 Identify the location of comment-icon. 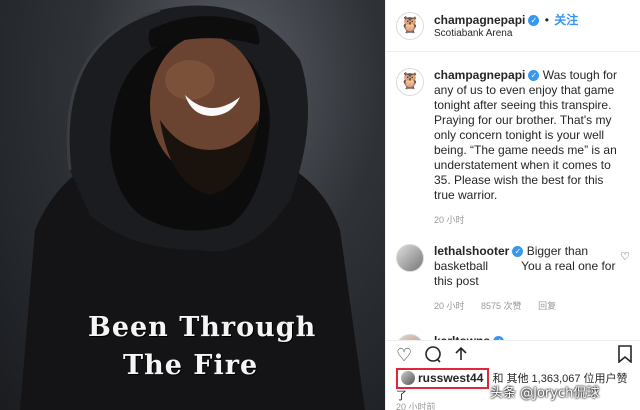
(433, 356).